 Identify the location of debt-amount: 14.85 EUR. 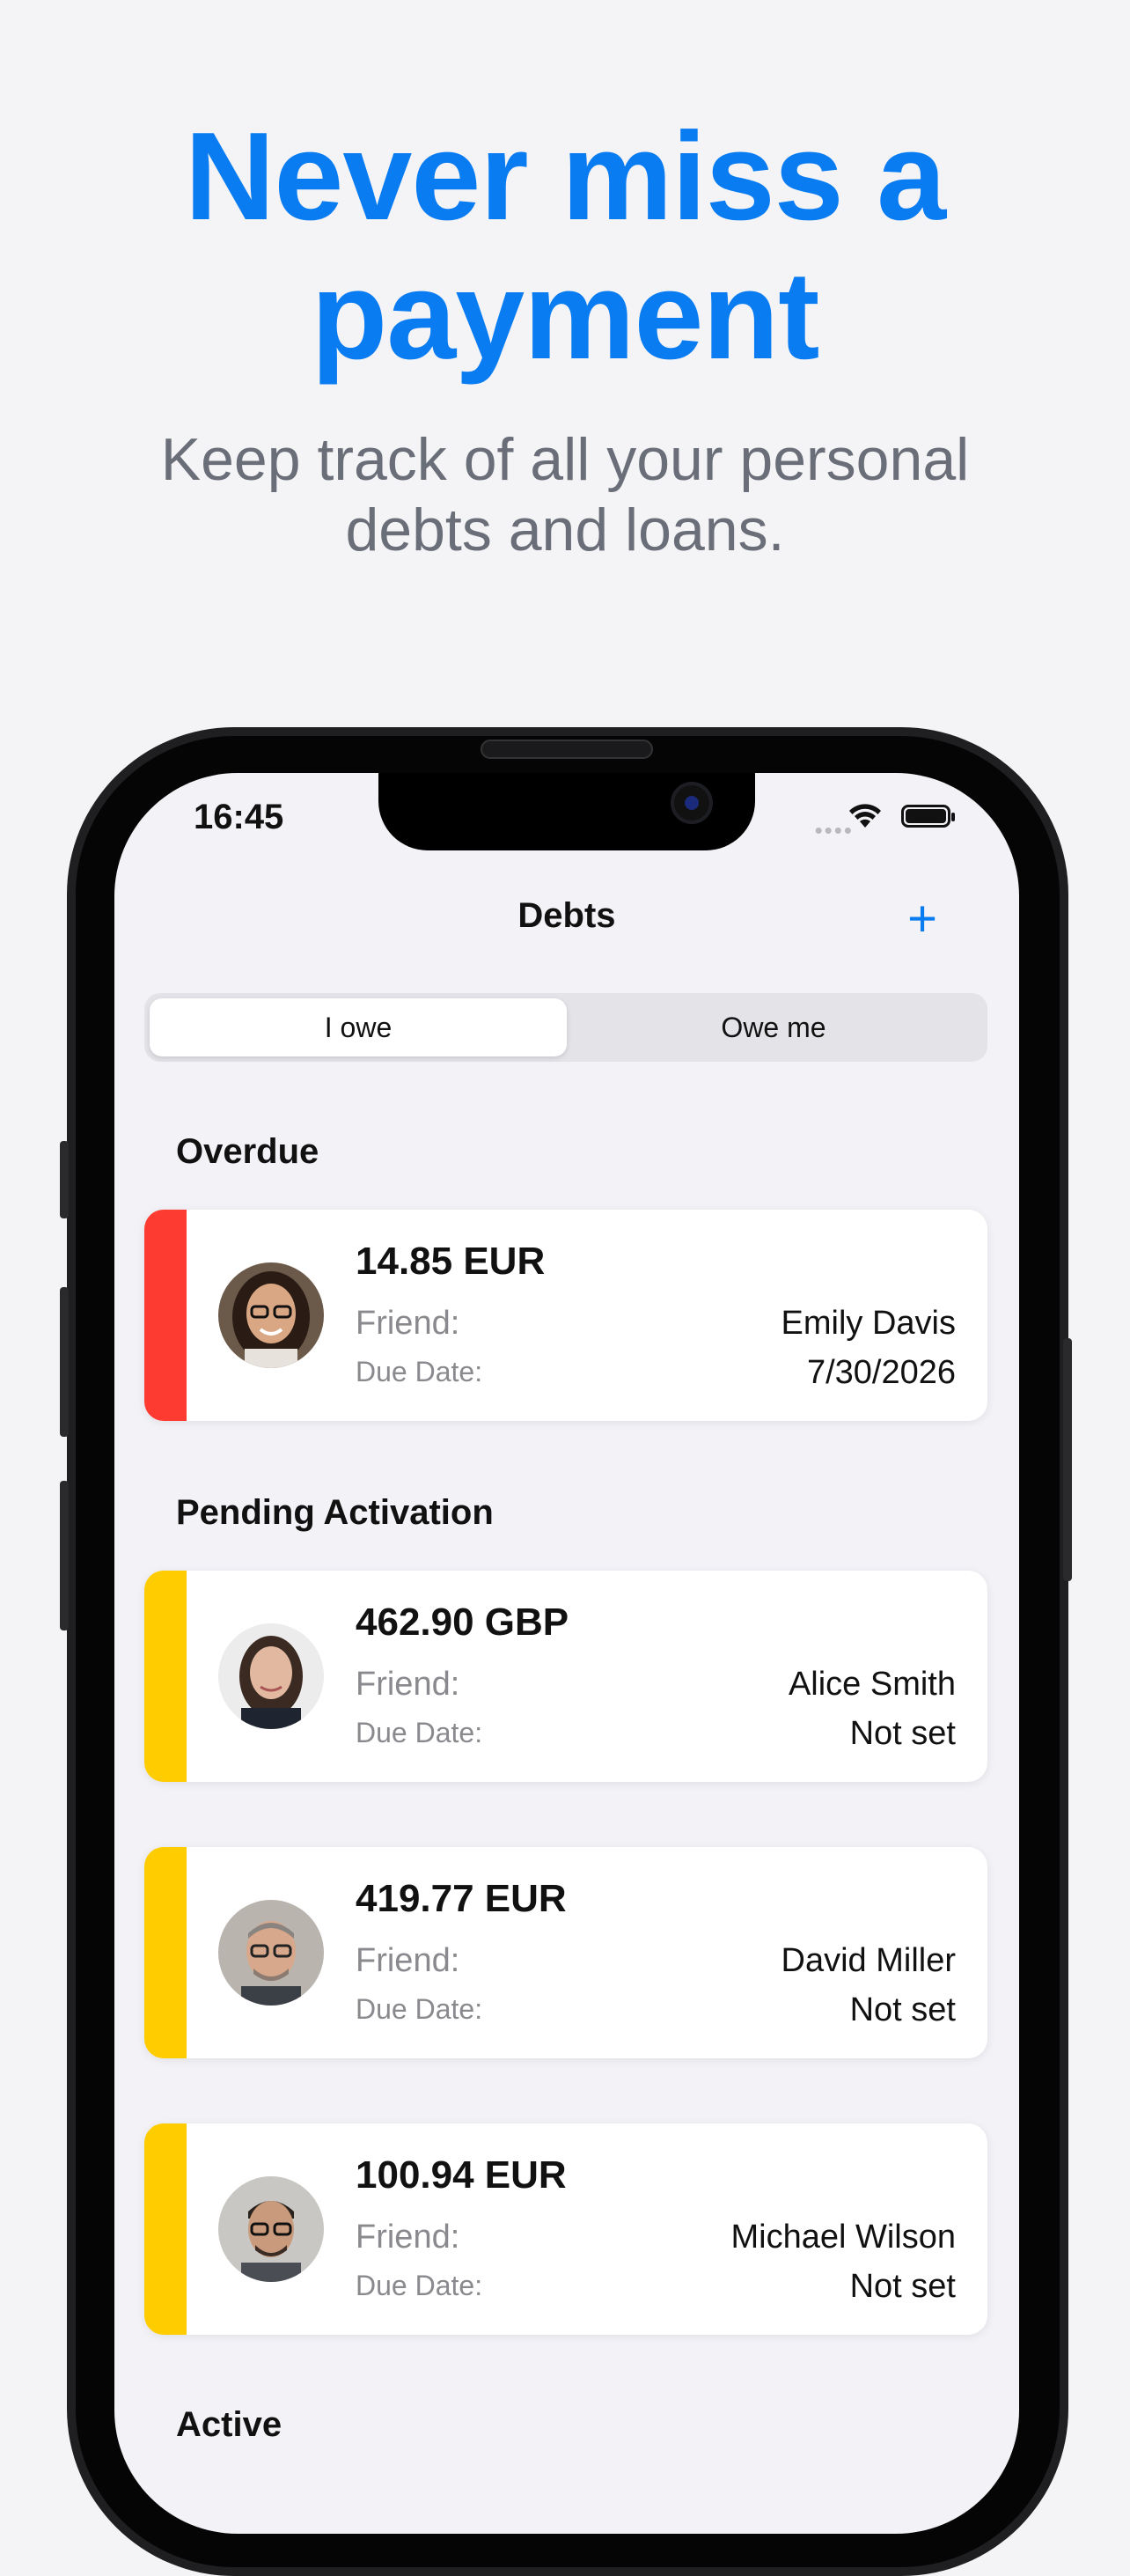
(451, 1262).